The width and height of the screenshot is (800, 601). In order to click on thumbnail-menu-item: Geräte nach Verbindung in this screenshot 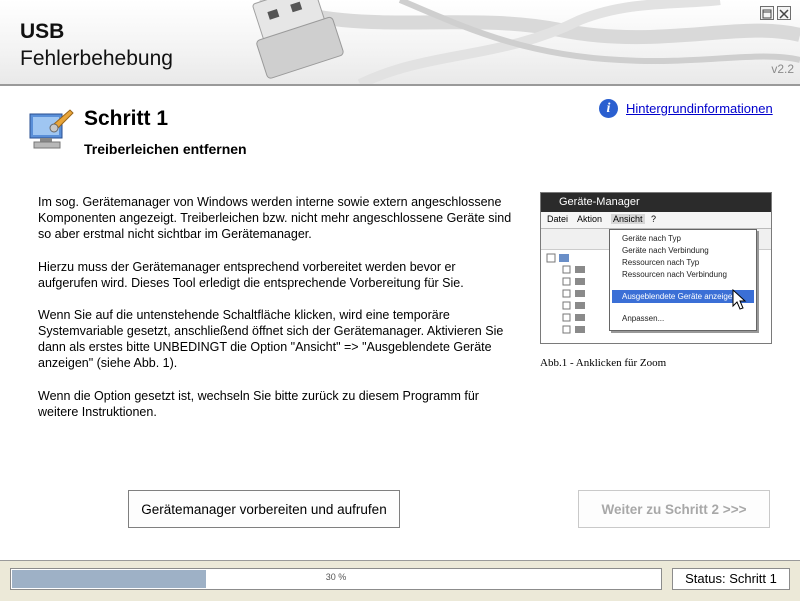, I will do `click(665, 250)`.